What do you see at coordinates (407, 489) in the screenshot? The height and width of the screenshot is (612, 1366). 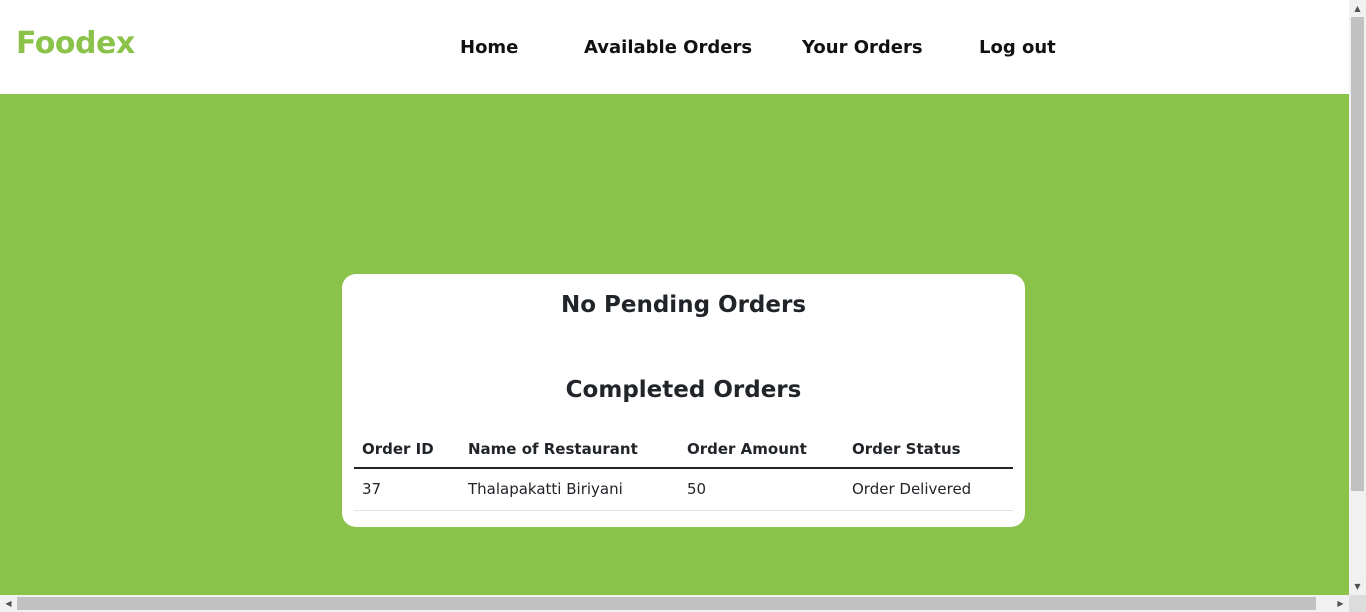 I see `cell-order-id: 37` at bounding box center [407, 489].